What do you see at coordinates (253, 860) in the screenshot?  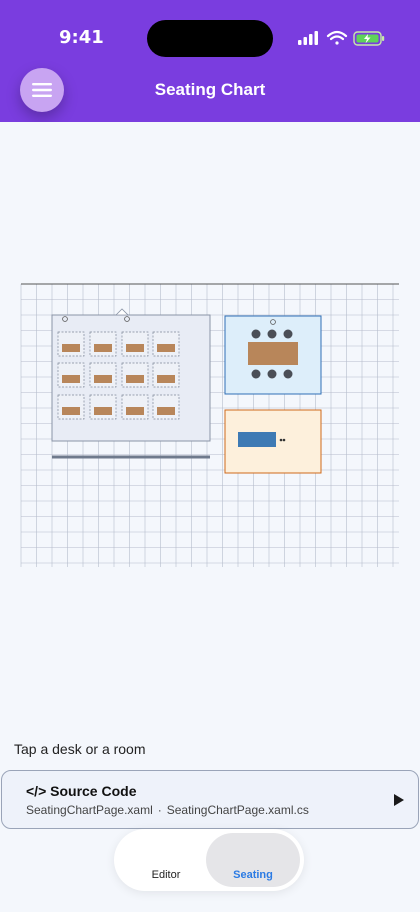 I see `tab-seating: Seating` at bounding box center [253, 860].